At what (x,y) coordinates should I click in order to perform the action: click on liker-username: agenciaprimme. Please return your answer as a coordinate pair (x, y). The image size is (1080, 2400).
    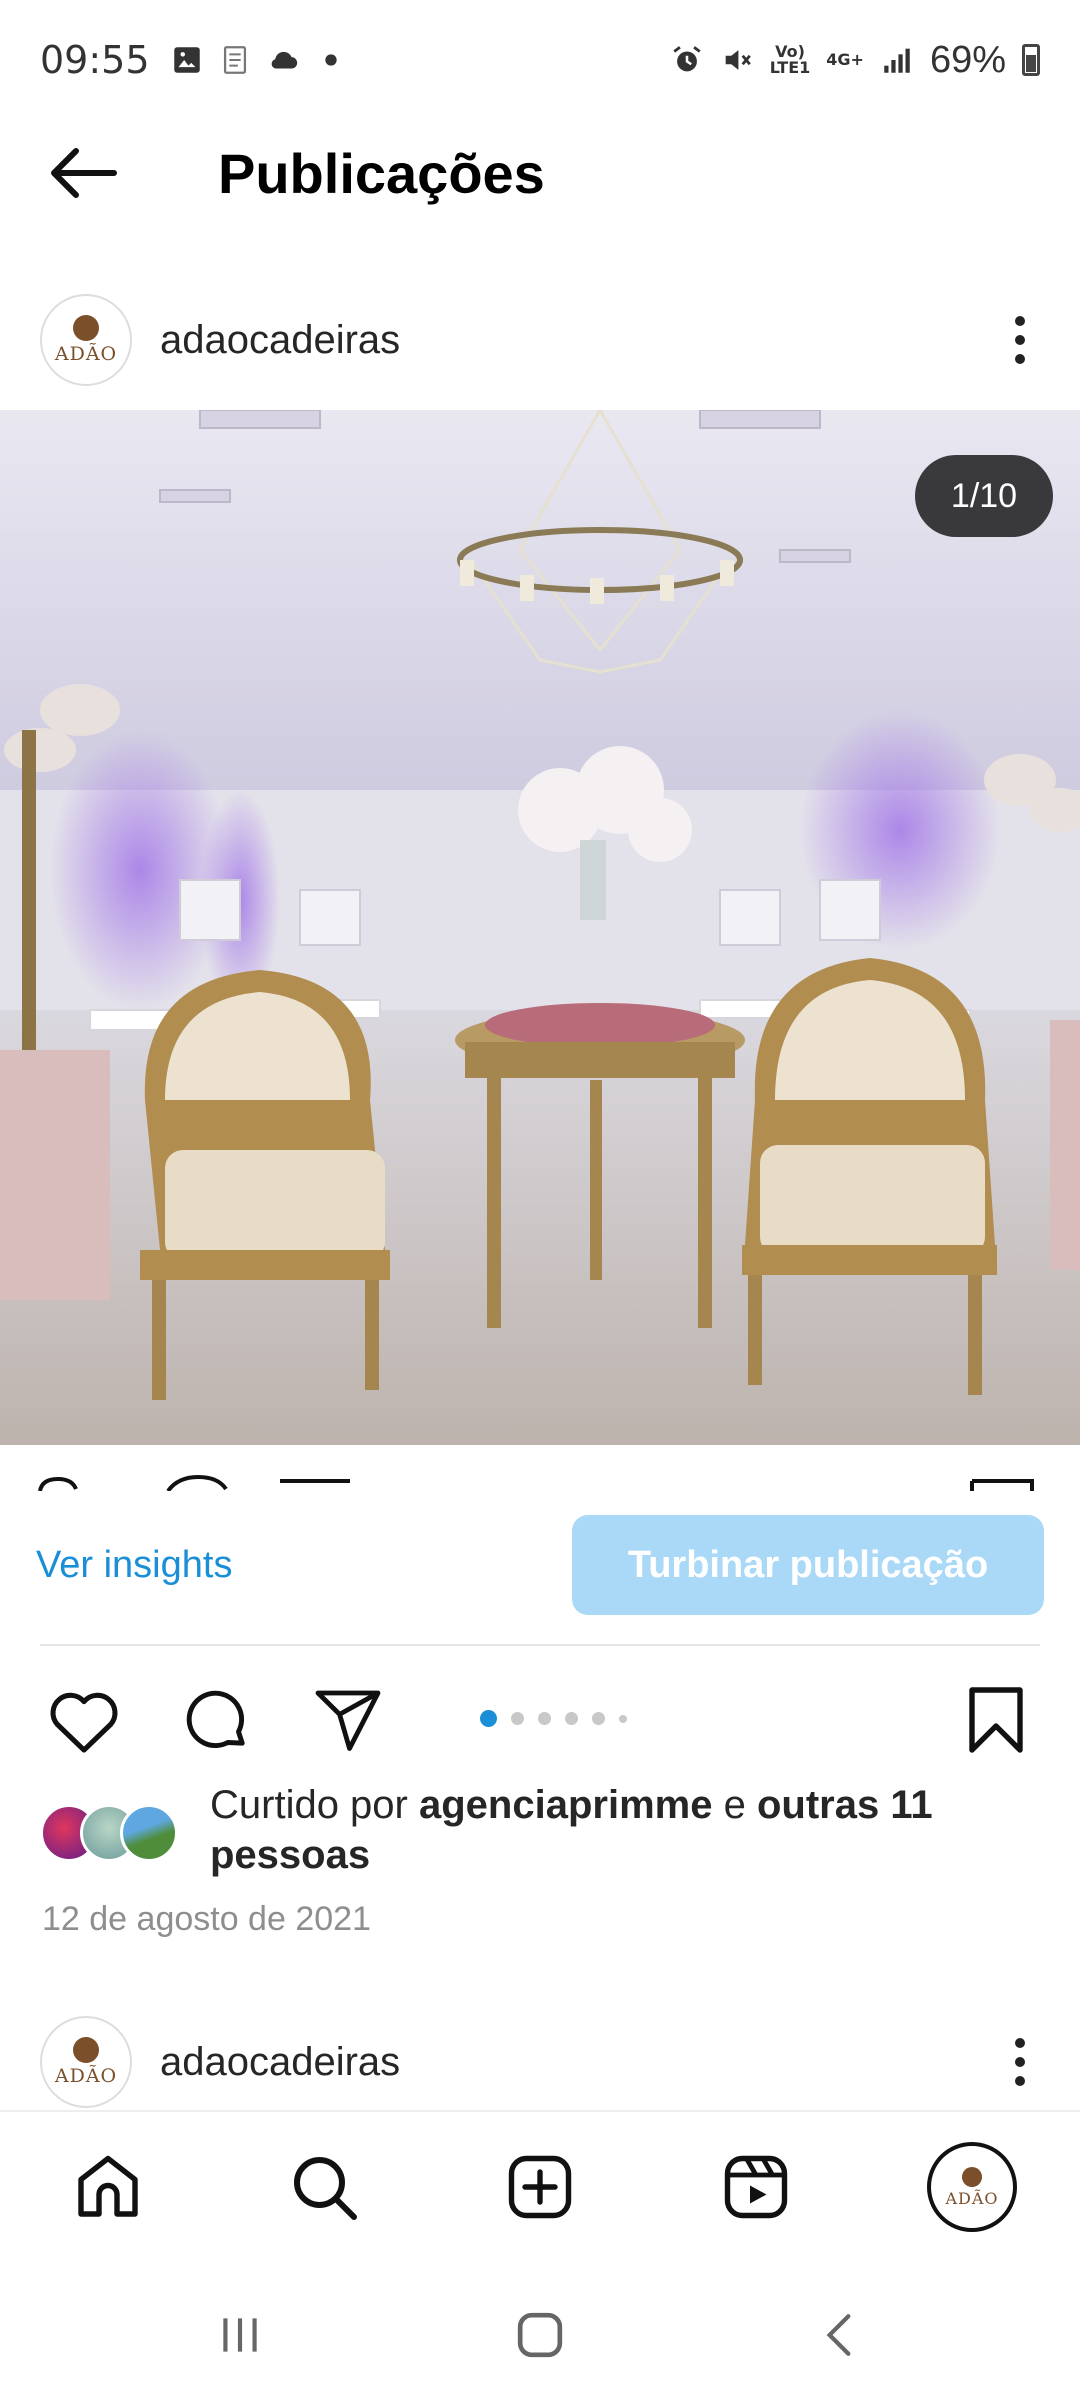
    Looking at the image, I should click on (565, 1805).